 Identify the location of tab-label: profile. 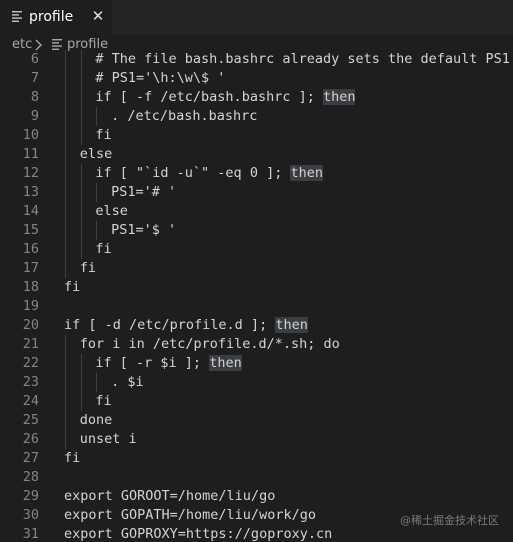
(51, 17).